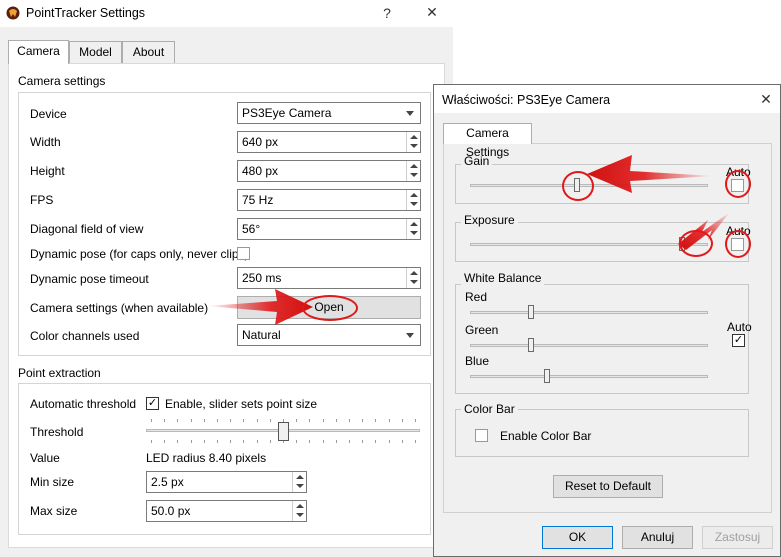  Describe the element at coordinates (48, 114) in the screenshot. I see `device-label: Device` at that location.